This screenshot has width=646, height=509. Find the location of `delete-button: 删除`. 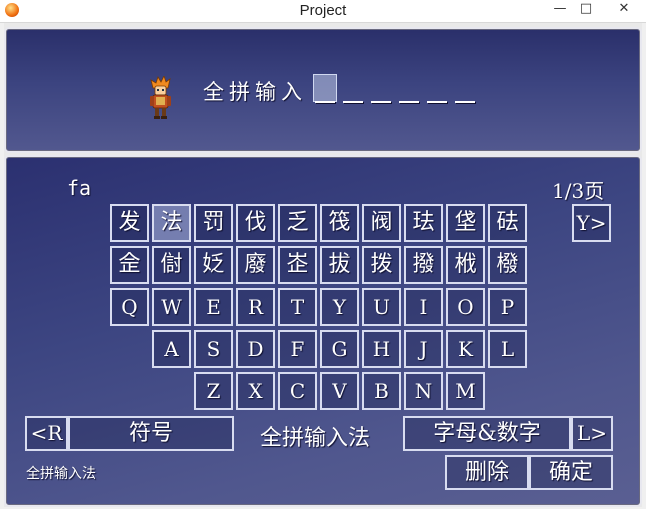

delete-button: 删除 is located at coordinates (487, 472).